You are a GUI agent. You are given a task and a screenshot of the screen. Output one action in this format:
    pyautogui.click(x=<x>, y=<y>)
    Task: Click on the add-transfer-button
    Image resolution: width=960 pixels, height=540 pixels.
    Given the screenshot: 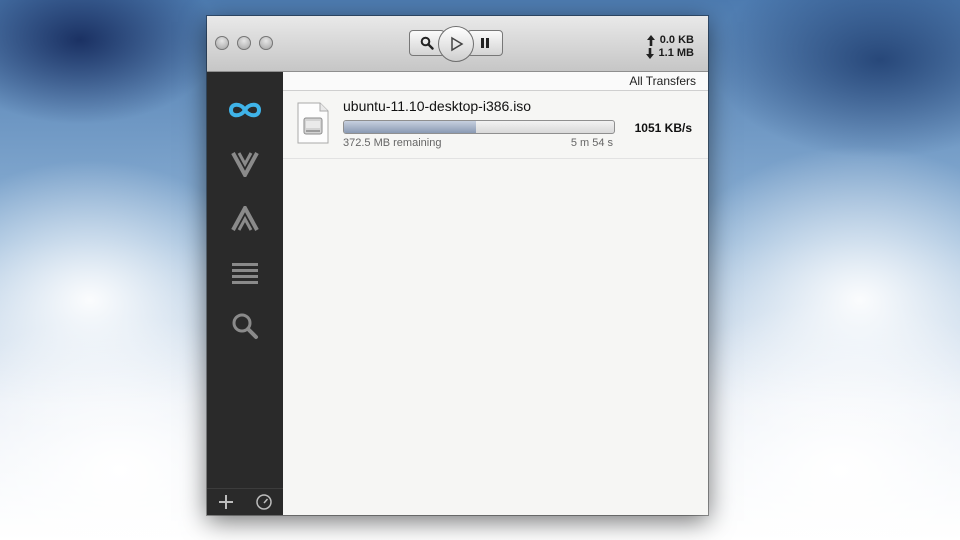 What is the action you would take?
    pyautogui.click(x=226, y=502)
    